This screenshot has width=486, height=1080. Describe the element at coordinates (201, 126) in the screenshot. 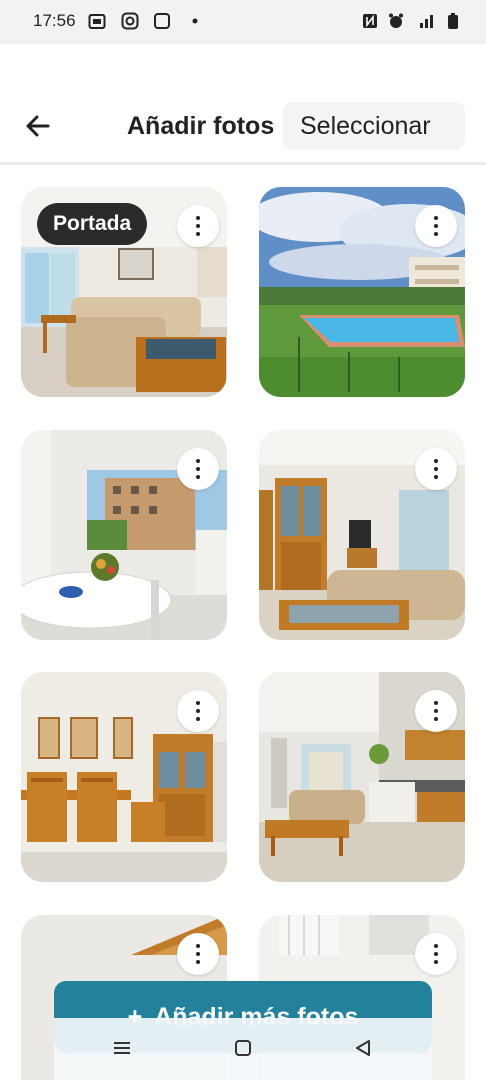

I see `page-title: Añadir fotos` at that location.